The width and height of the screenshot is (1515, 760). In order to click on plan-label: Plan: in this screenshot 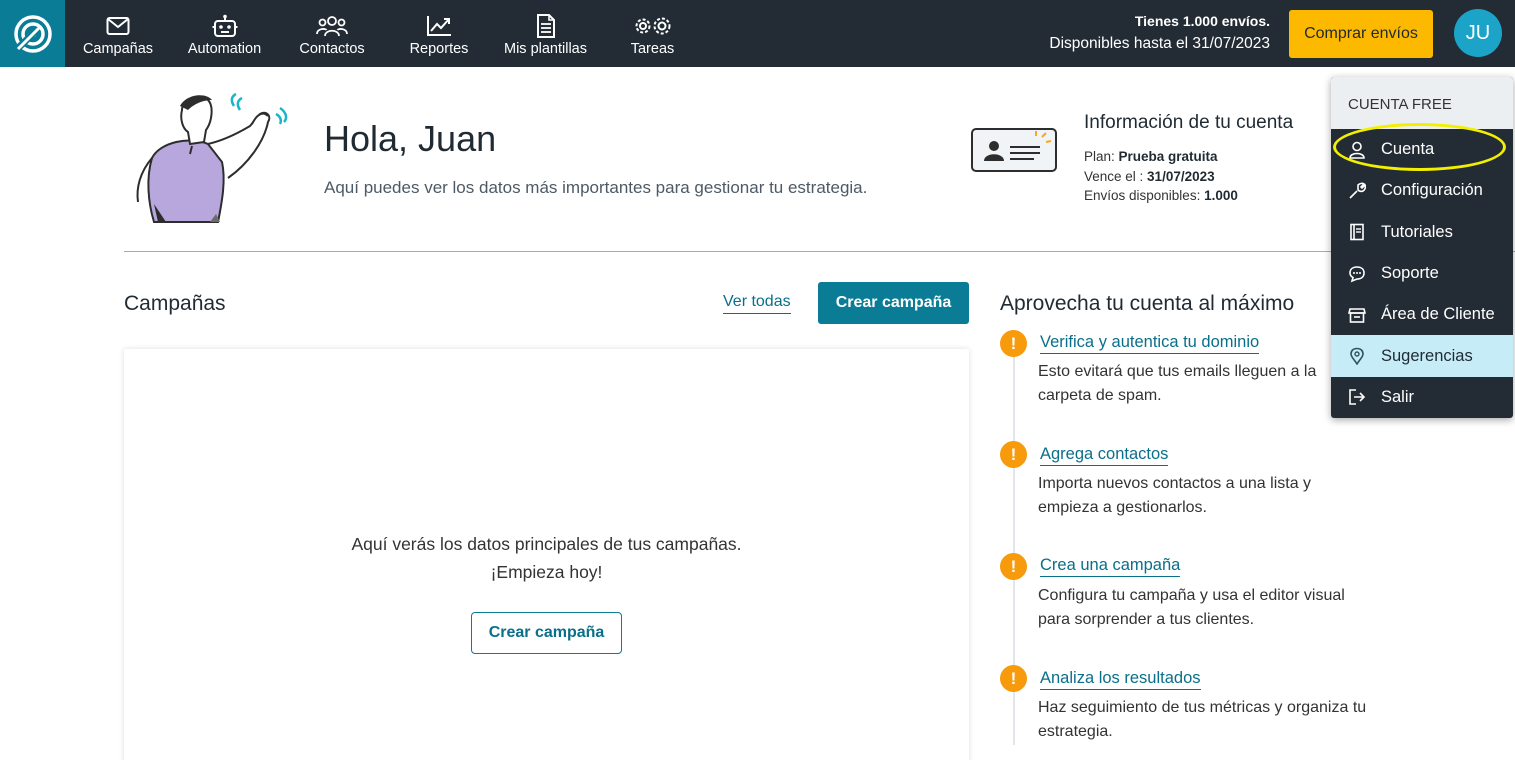, I will do `click(1101, 156)`.